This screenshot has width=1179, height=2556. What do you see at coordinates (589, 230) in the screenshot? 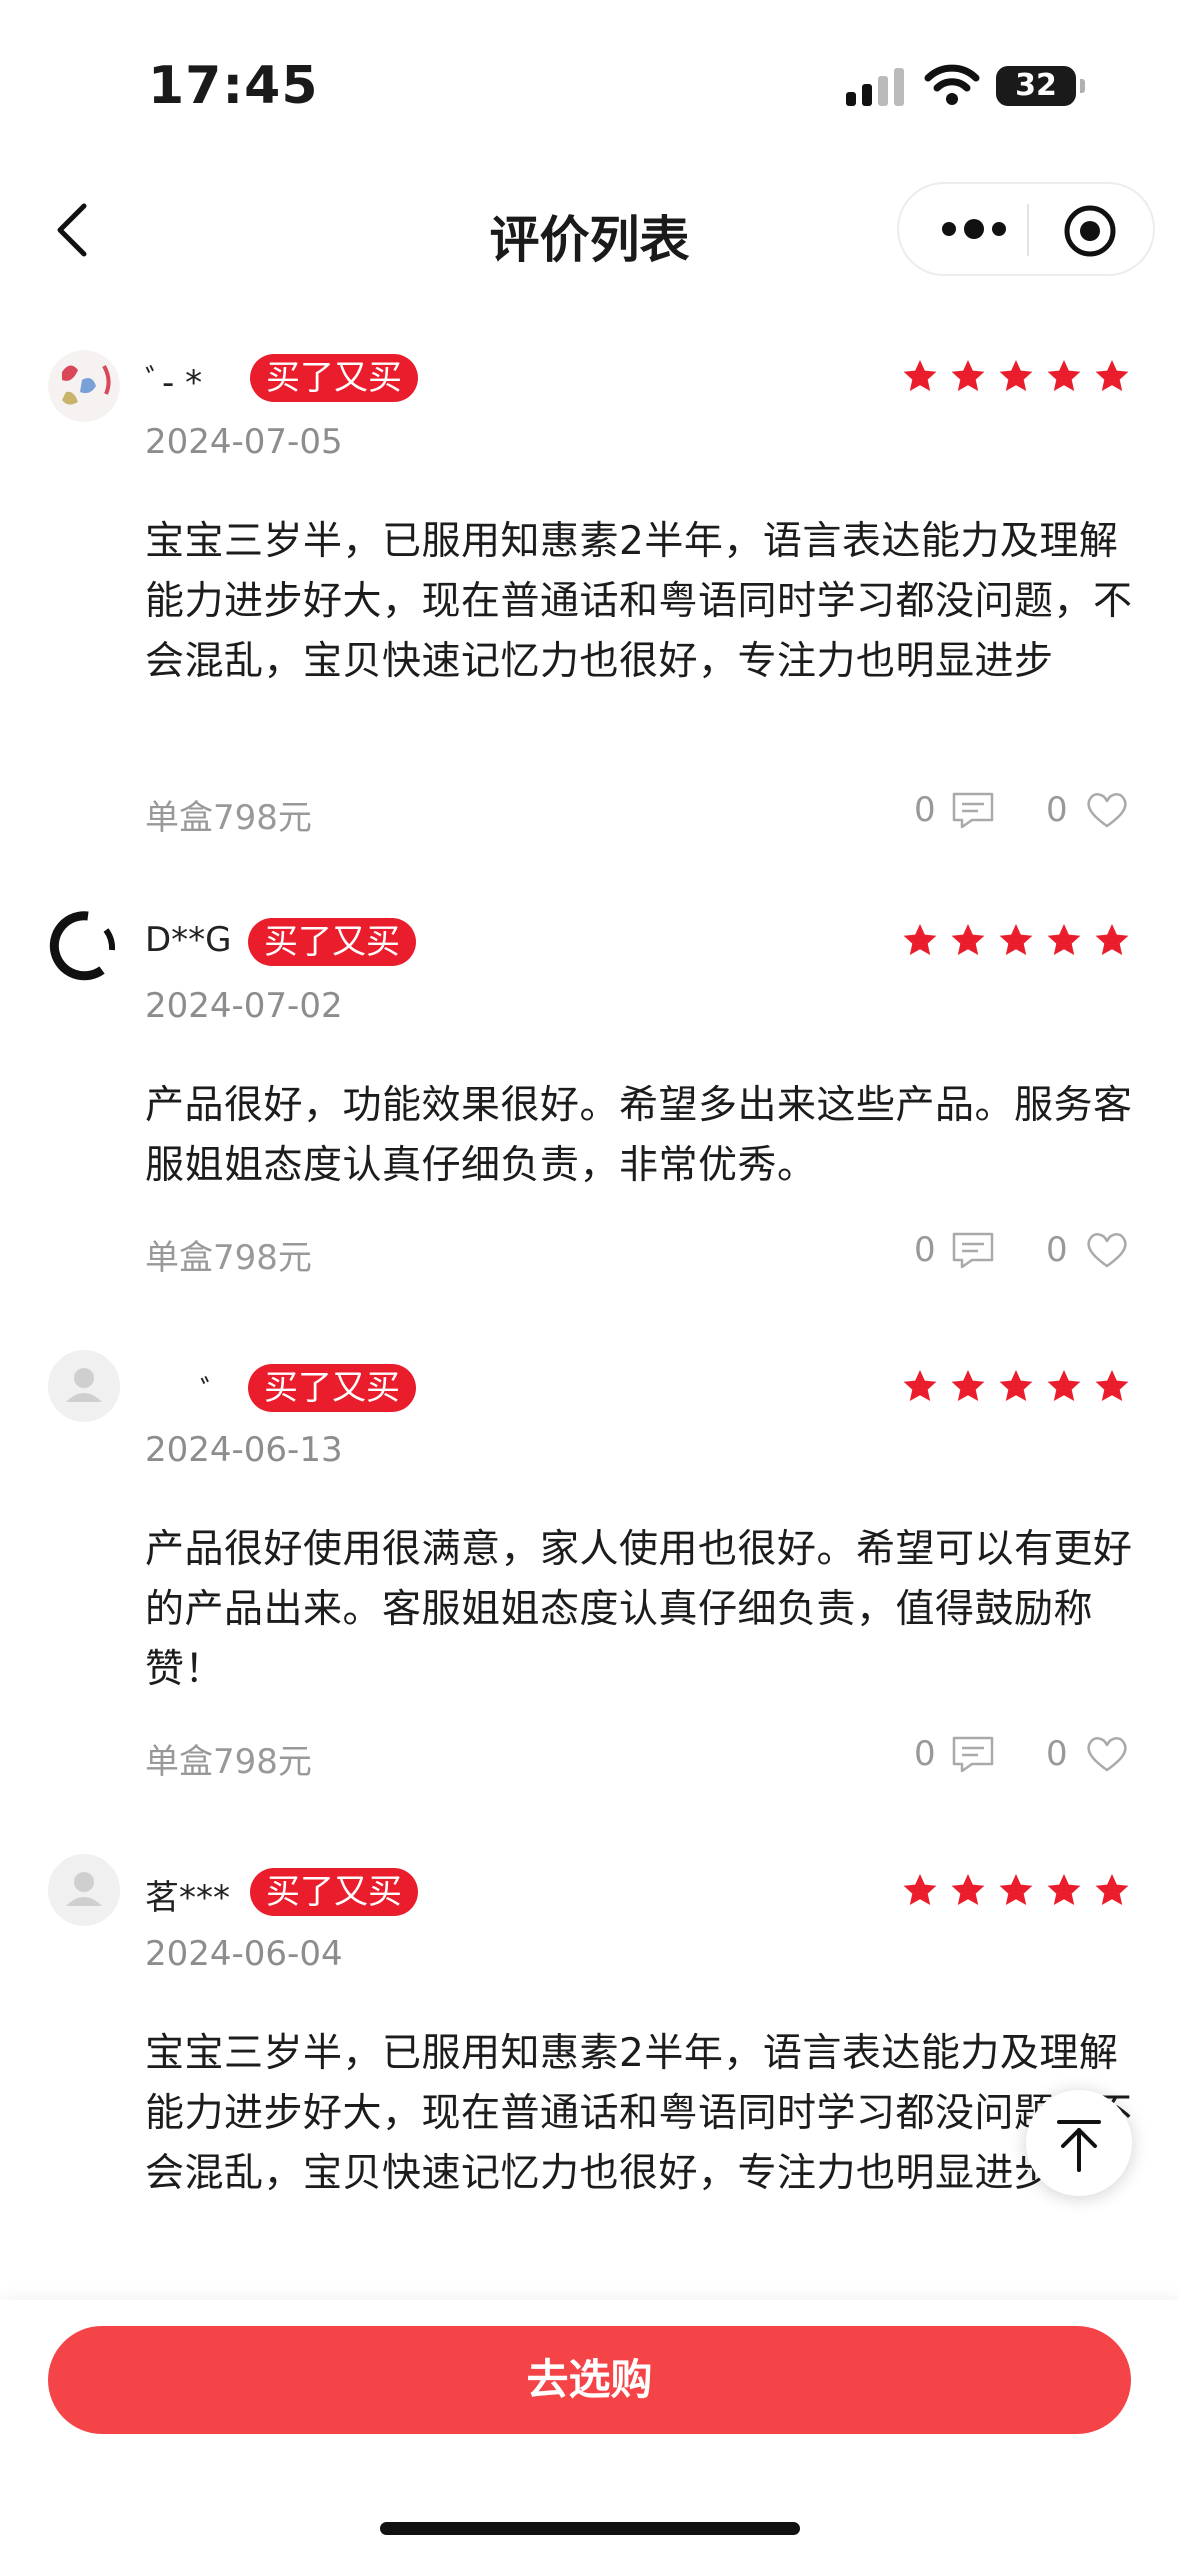
I see `navigation-bar: 评价列表` at bounding box center [589, 230].